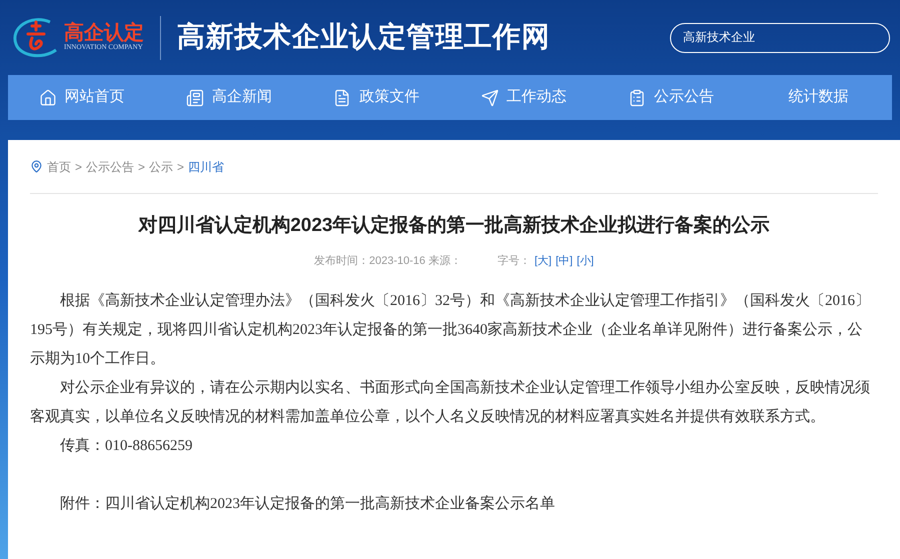 Image resolution: width=900 pixels, height=559 pixels. What do you see at coordinates (126, 446) in the screenshot?
I see `body-paragraph: 传真：010-88656259` at bounding box center [126, 446].